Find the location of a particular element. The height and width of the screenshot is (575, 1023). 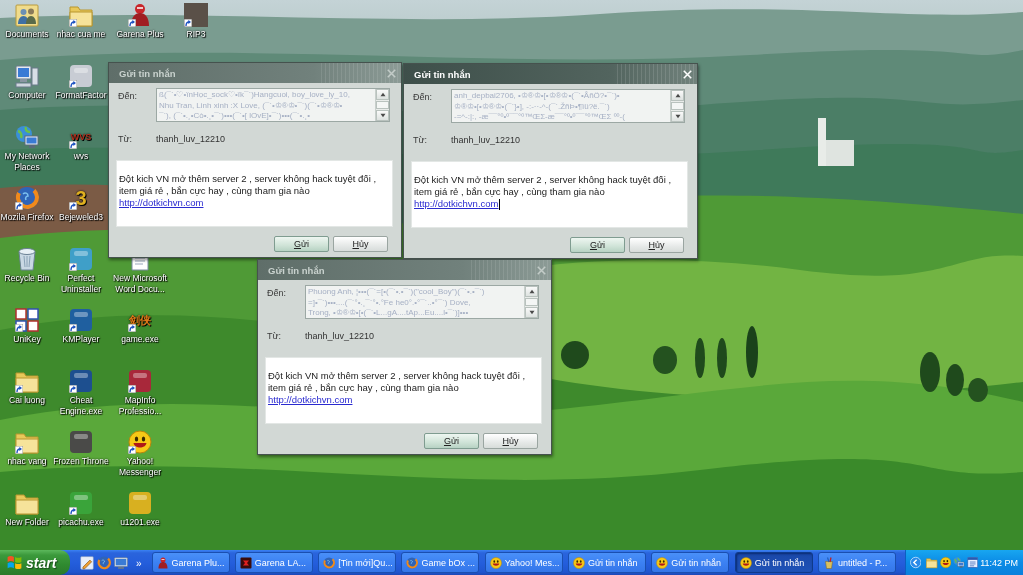

icon-label: Perfect Uninstaller is located at coordinates (81, 284).